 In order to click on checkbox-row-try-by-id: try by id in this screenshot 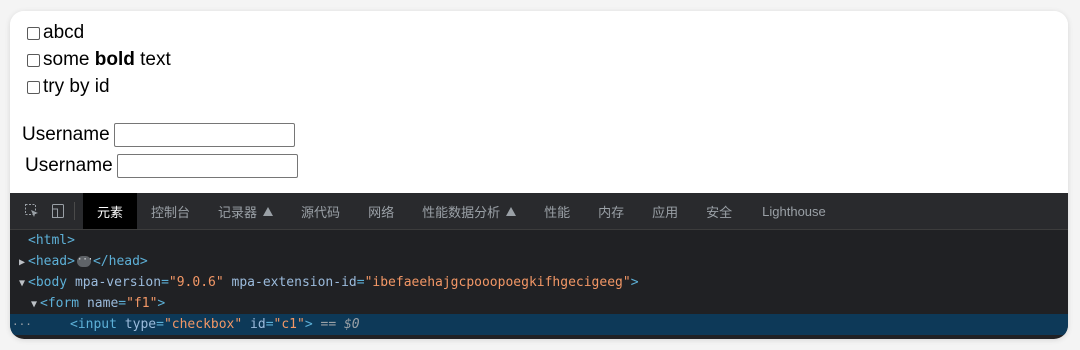, I will do `click(68, 87)`.